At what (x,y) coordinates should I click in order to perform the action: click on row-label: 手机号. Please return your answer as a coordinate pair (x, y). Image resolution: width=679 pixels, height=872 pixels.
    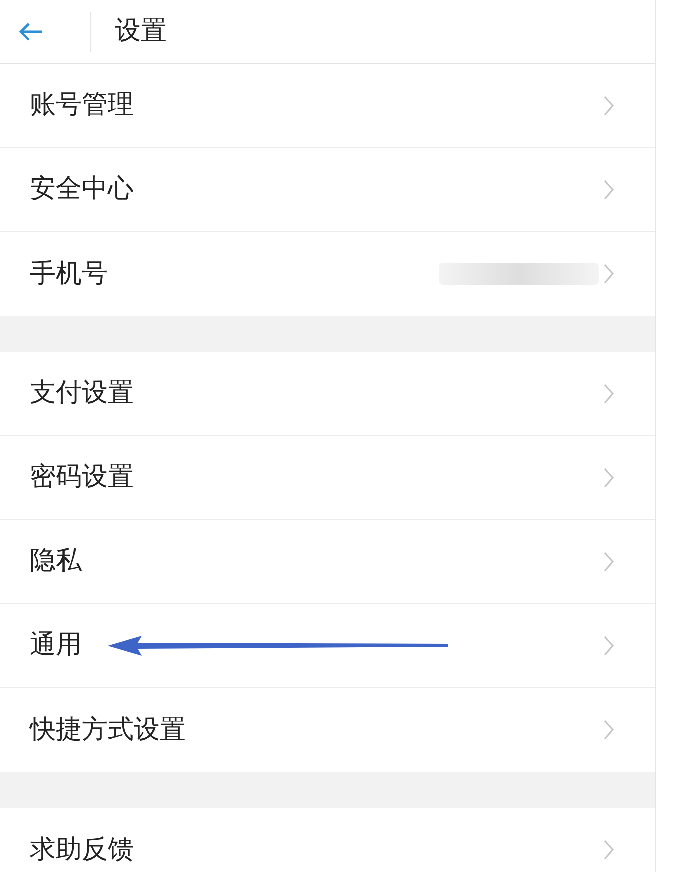
    Looking at the image, I should click on (69, 274).